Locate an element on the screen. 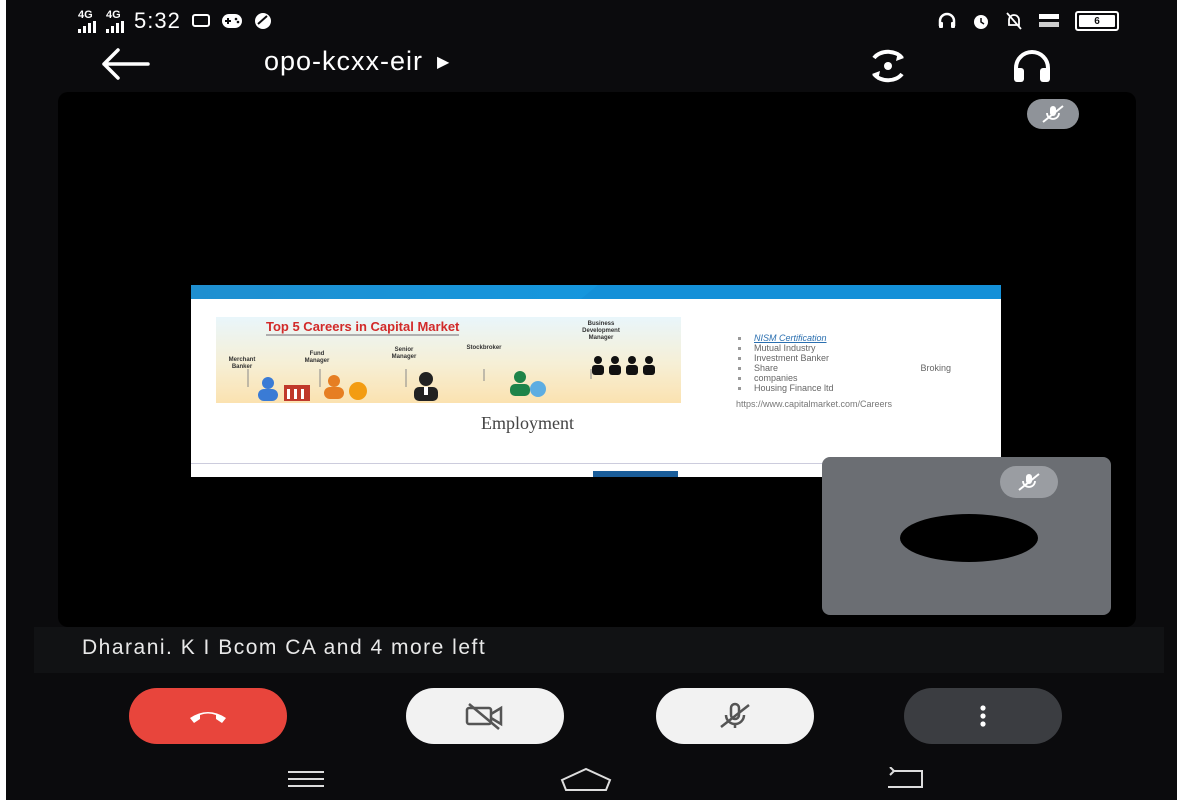 The height and width of the screenshot is (800, 1183). participant-status-text: Dharani. K I Bcom CA and 4 more left is located at coordinates (284, 647).